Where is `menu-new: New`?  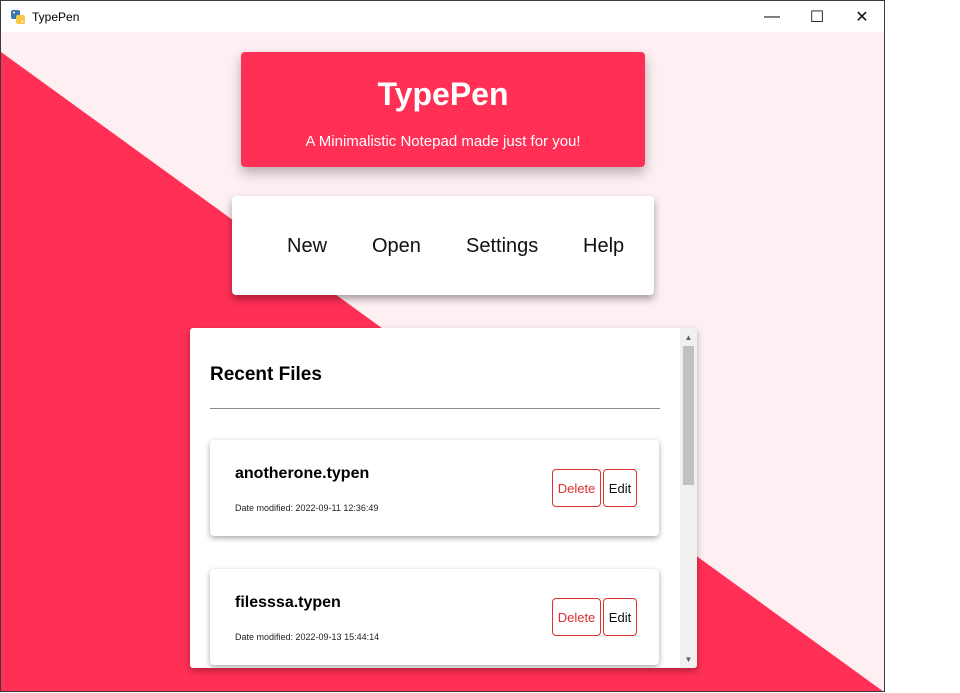 menu-new: New is located at coordinates (307, 246).